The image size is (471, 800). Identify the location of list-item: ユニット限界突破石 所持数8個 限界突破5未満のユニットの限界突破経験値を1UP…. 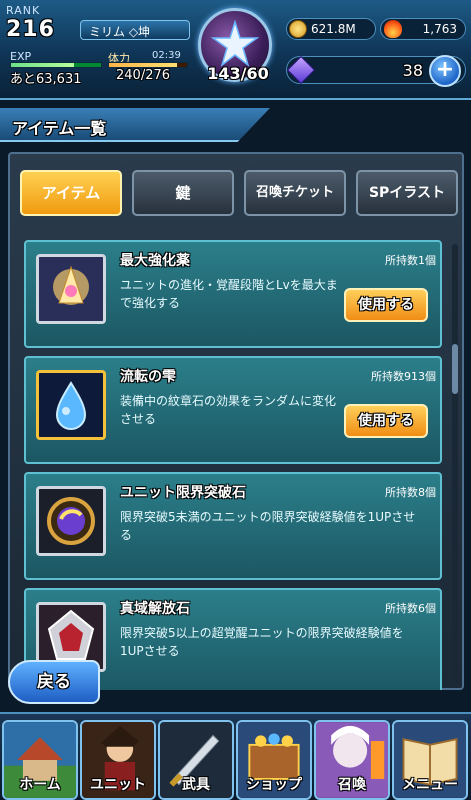
(233, 526).